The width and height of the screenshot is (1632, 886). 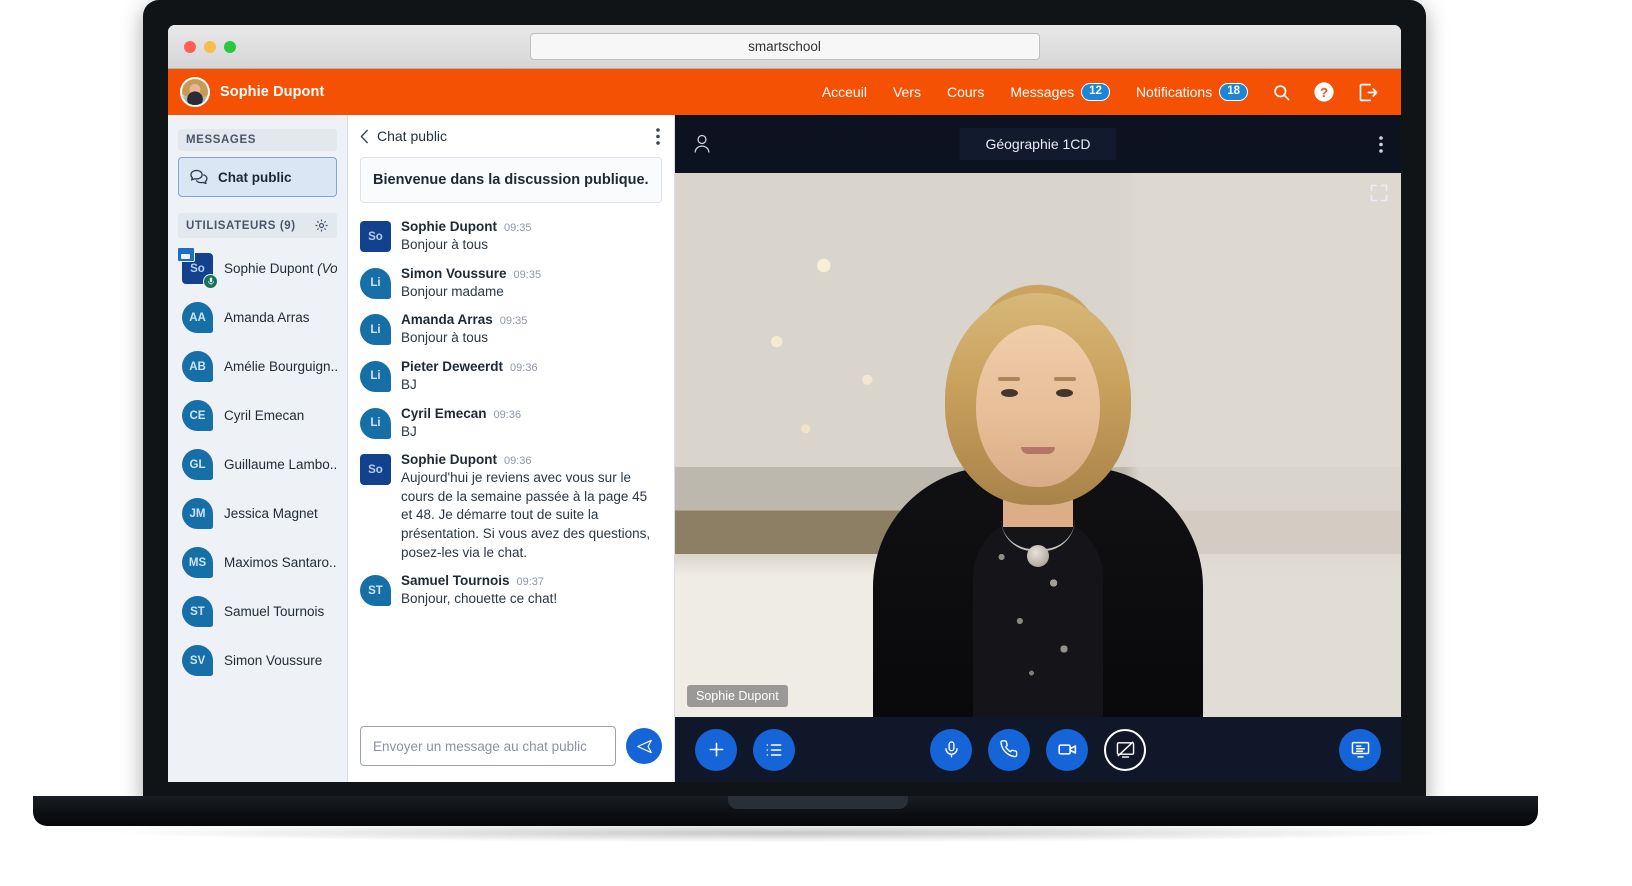 What do you see at coordinates (444, 413) in the screenshot?
I see `message-author: Cyril Emecan` at bounding box center [444, 413].